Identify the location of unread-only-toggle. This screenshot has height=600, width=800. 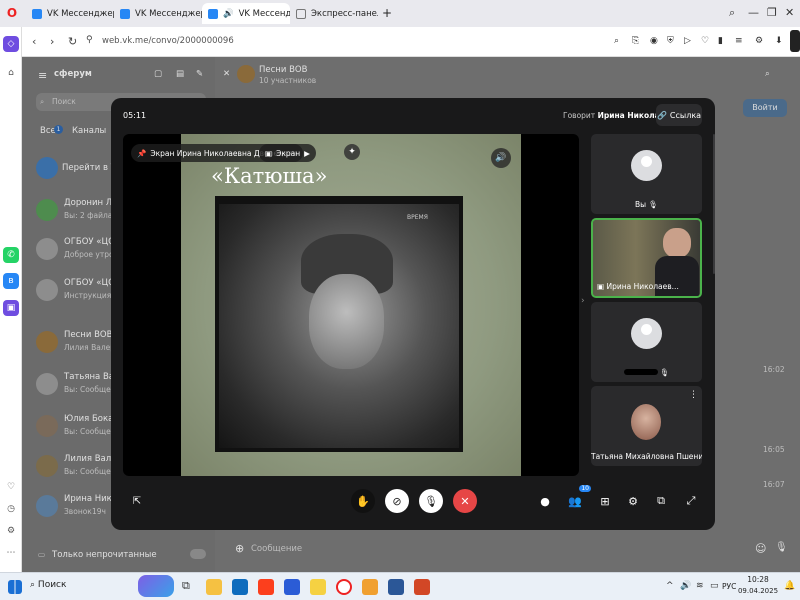
(198, 554).